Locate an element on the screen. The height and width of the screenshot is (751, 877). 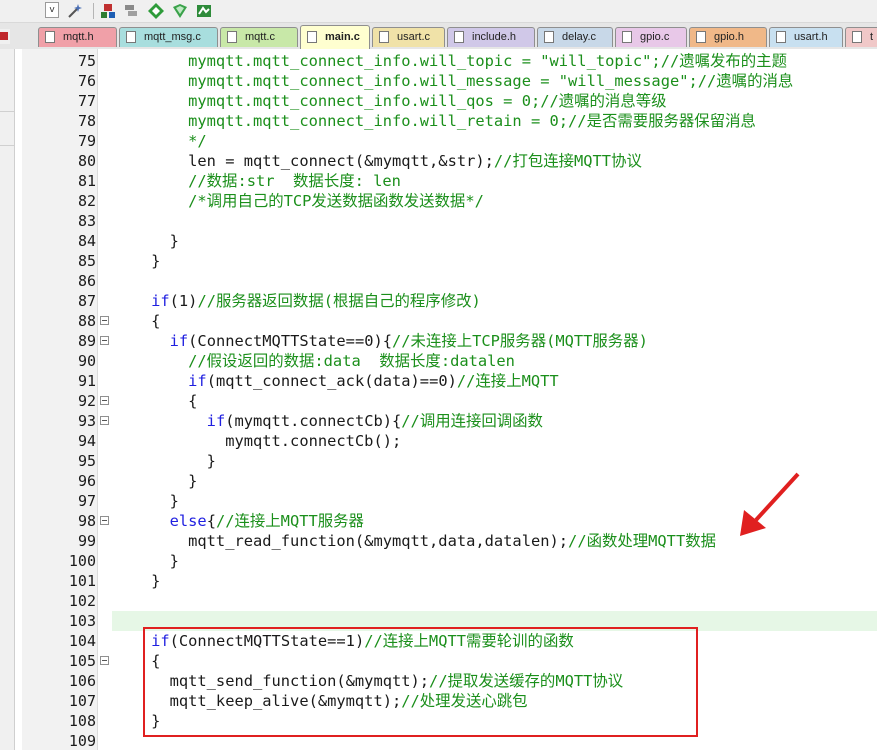
annotation-red-arrow is located at coordinates (770, 504).